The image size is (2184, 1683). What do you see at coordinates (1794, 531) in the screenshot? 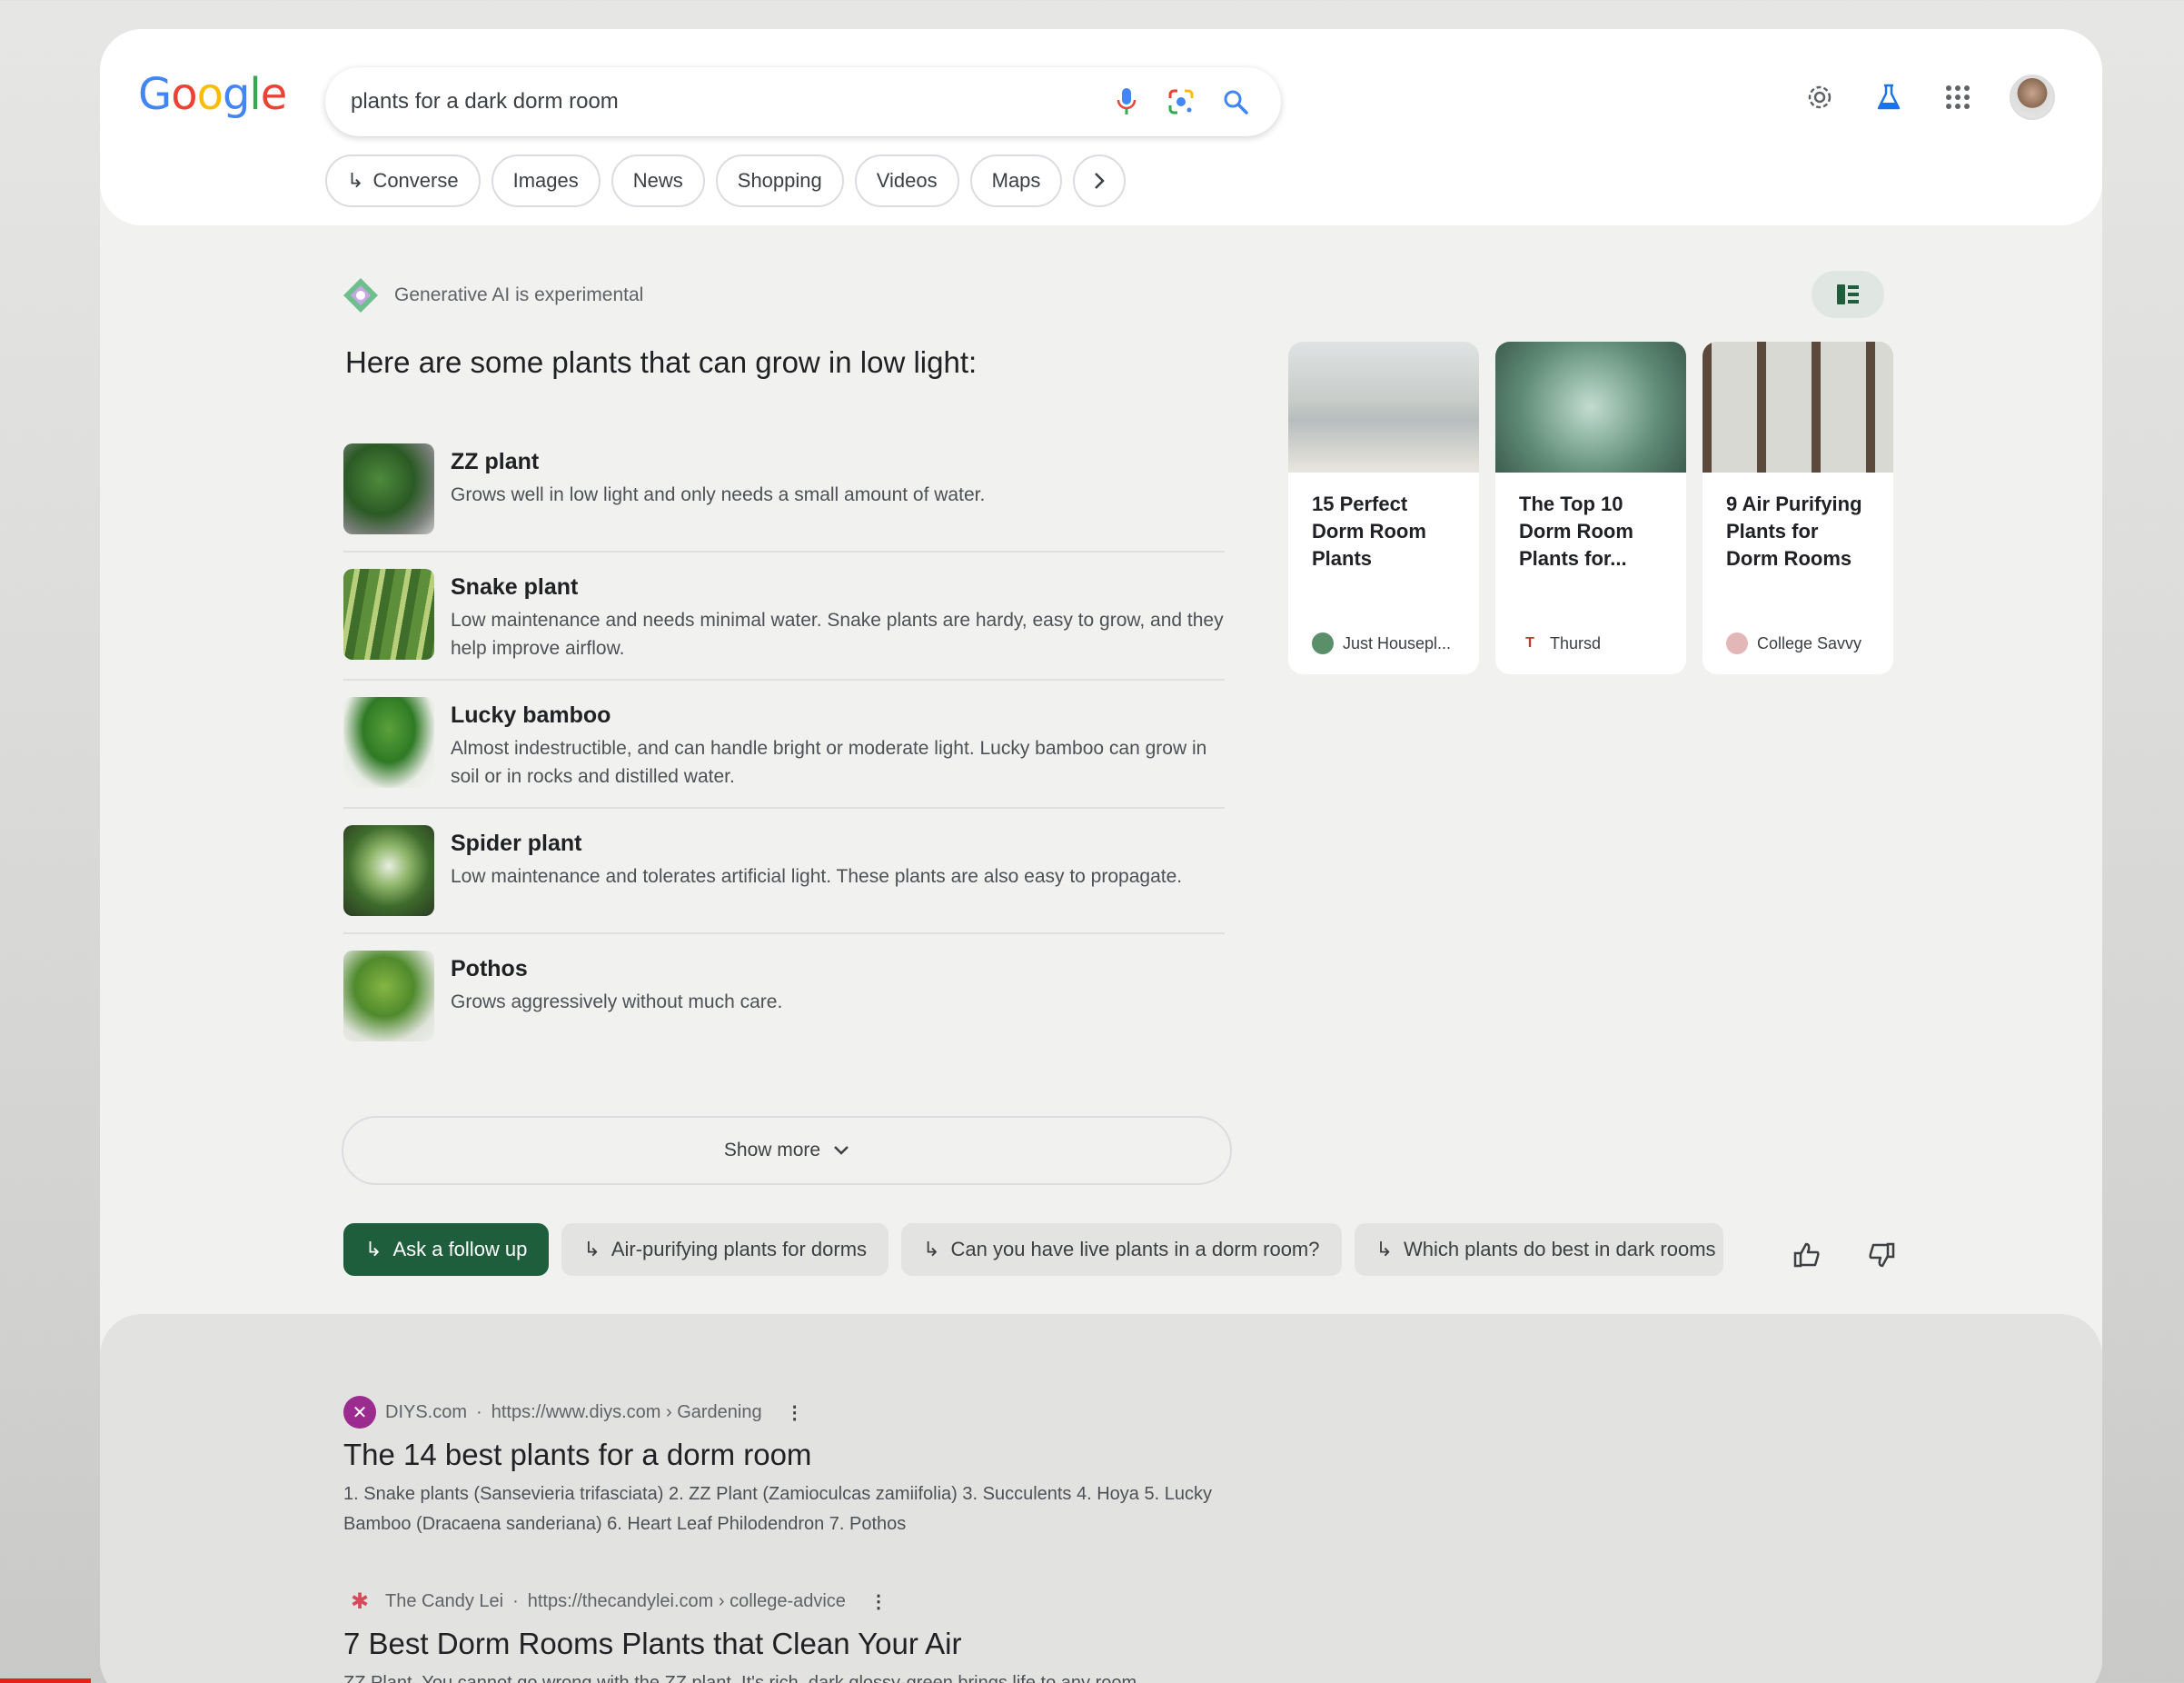
I see `card-title: 9 Air Purifying Plants for Dorm Rooms` at bounding box center [1794, 531].